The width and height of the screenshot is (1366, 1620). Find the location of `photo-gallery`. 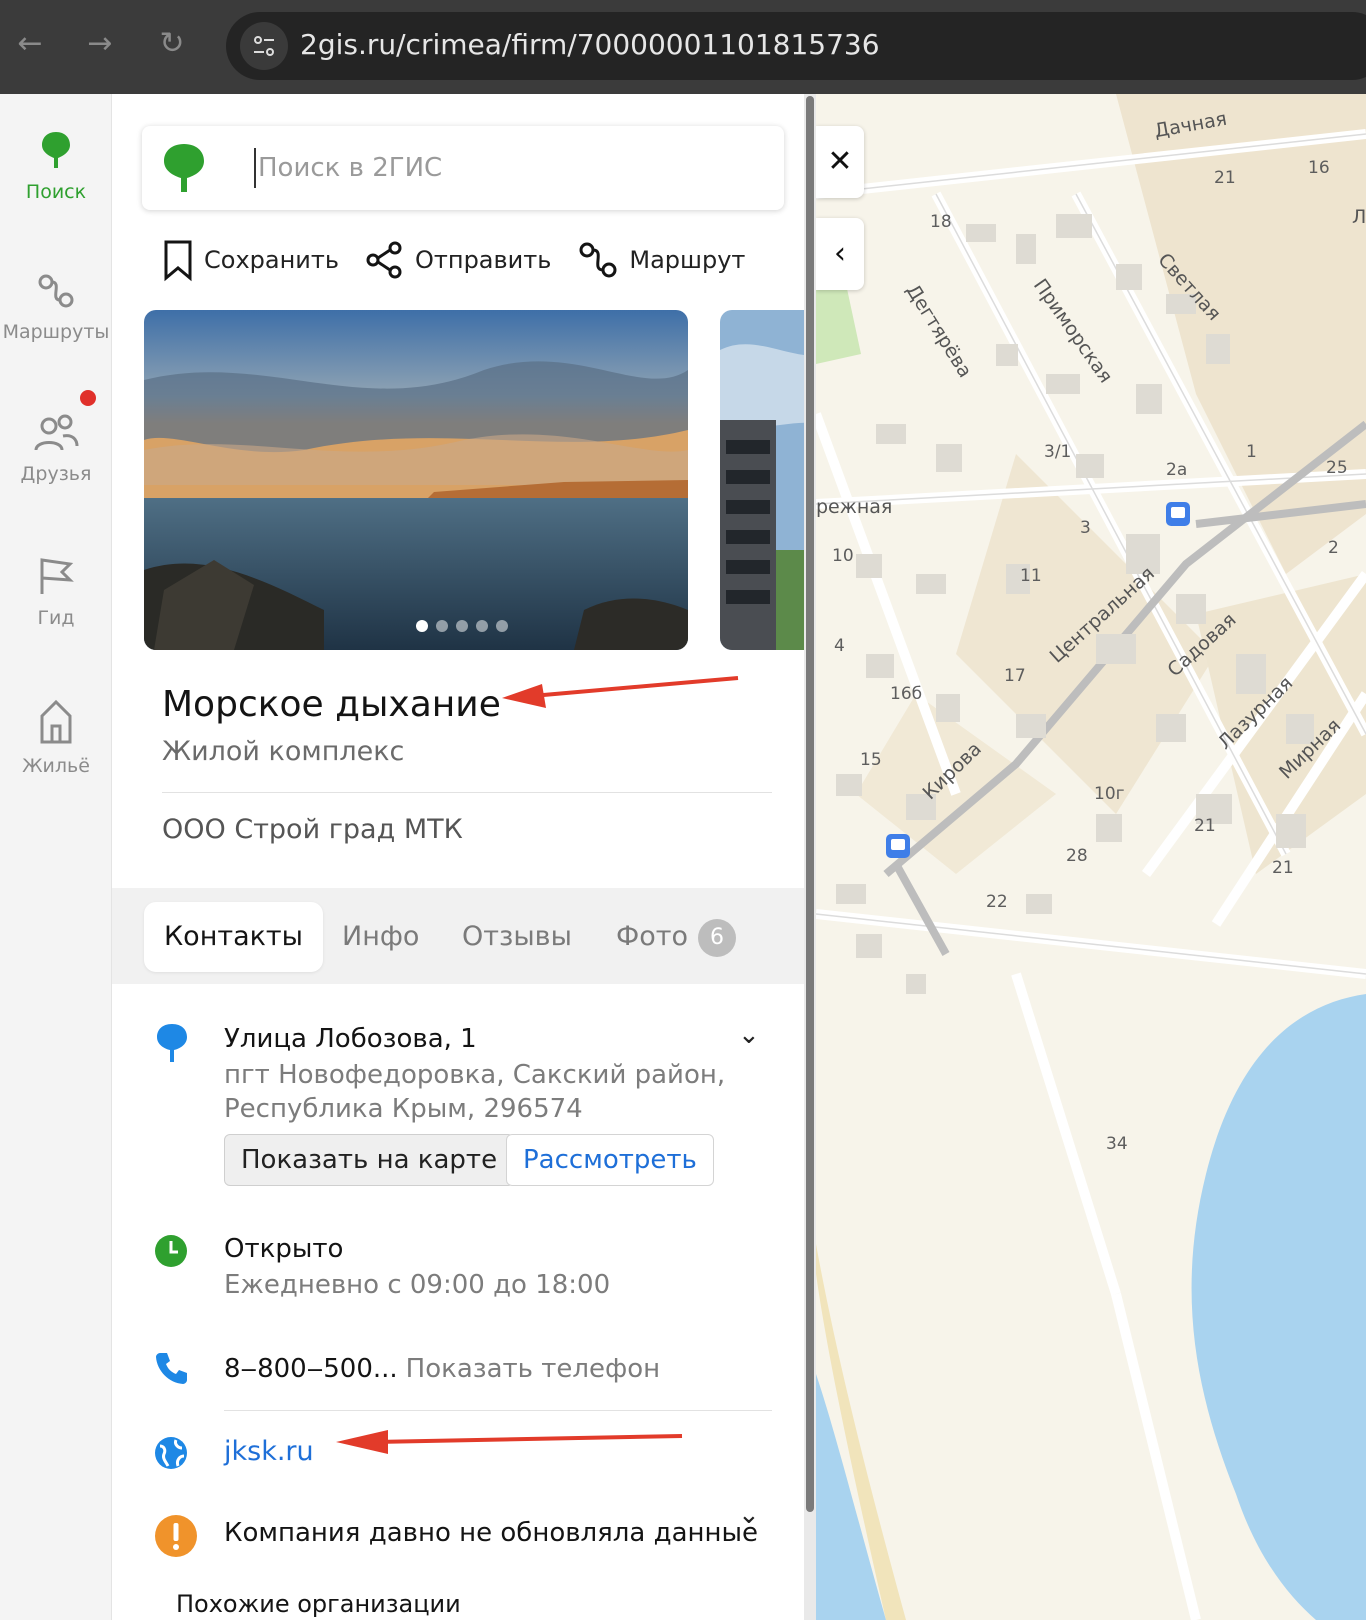

photo-gallery is located at coordinates (474, 480).